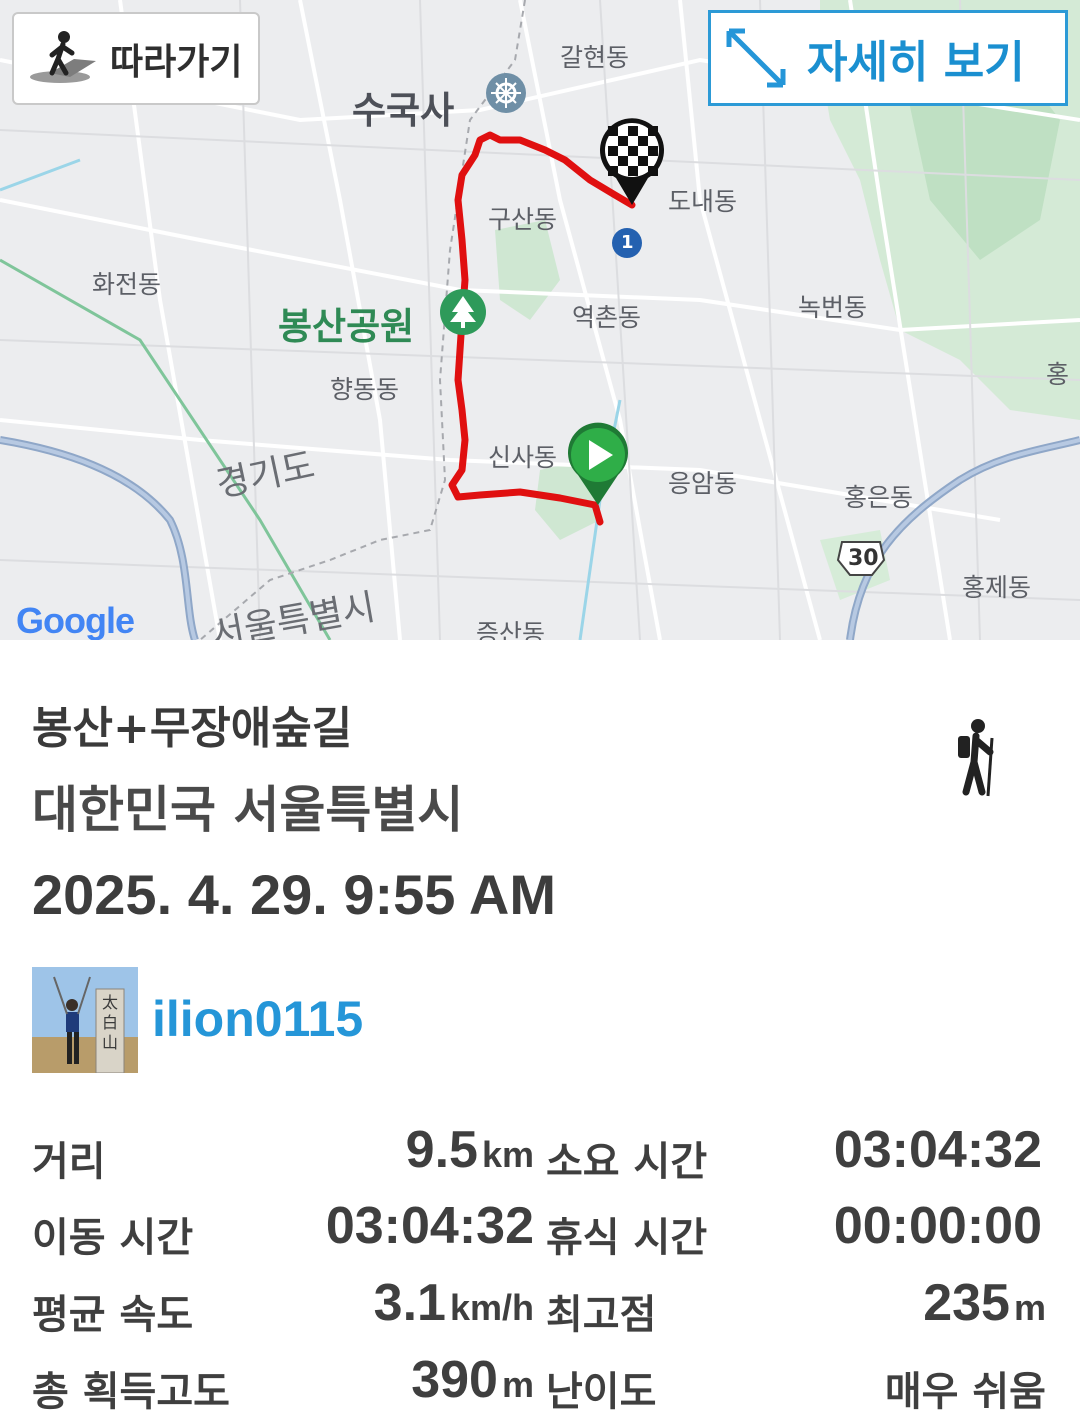 The height and width of the screenshot is (1428, 1080). Describe the element at coordinates (127, 284) in the screenshot. I see `map-label-hwajeon: 화전동` at that location.